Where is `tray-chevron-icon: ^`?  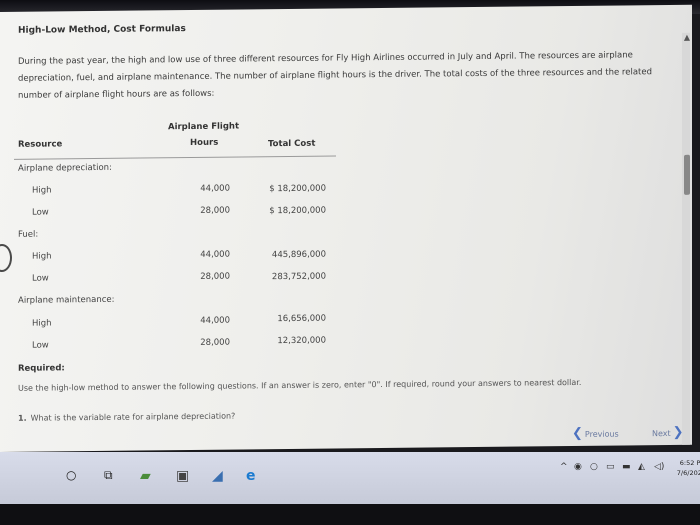
tray-chevron-icon: ^ is located at coordinates (564, 467).